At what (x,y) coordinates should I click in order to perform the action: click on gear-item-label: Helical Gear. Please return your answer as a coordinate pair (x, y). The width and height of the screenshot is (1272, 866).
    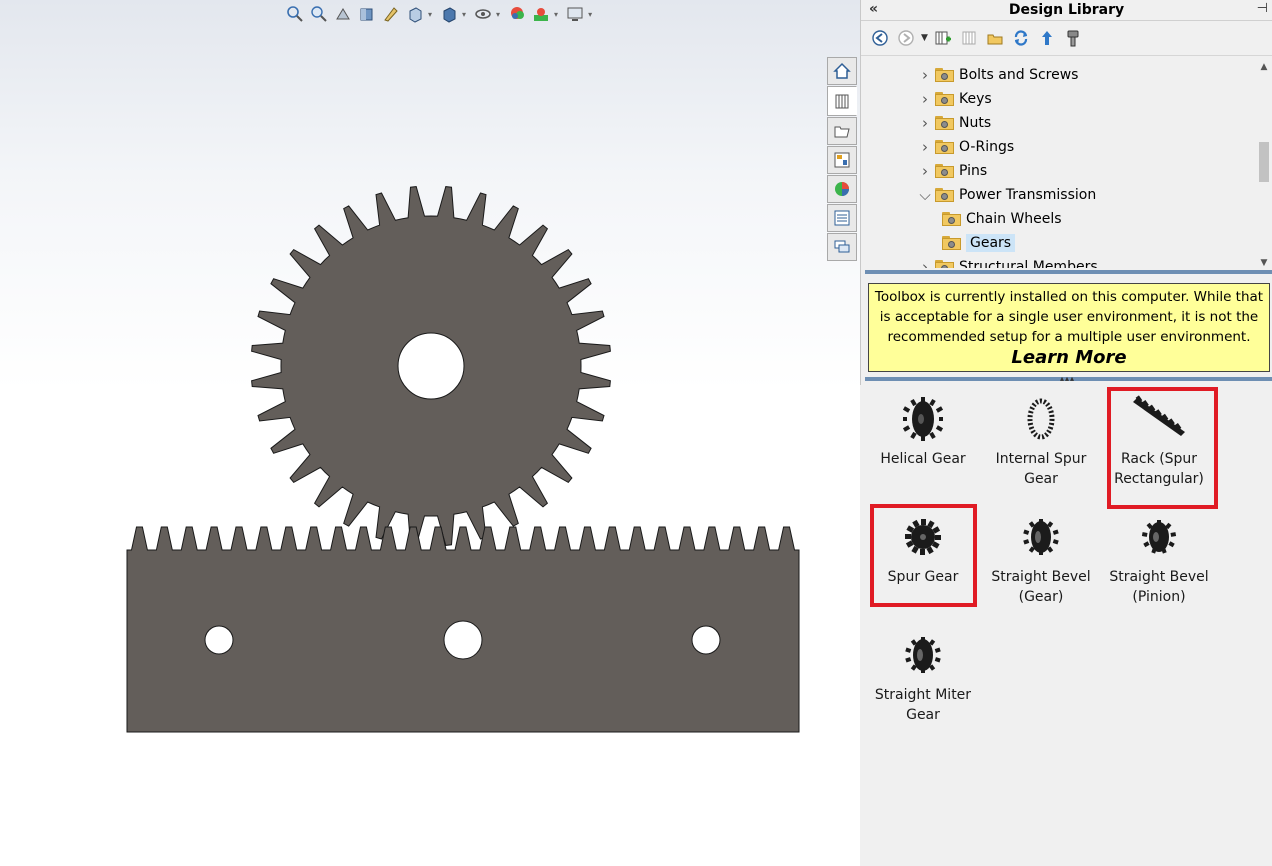
    Looking at the image, I should click on (923, 459).